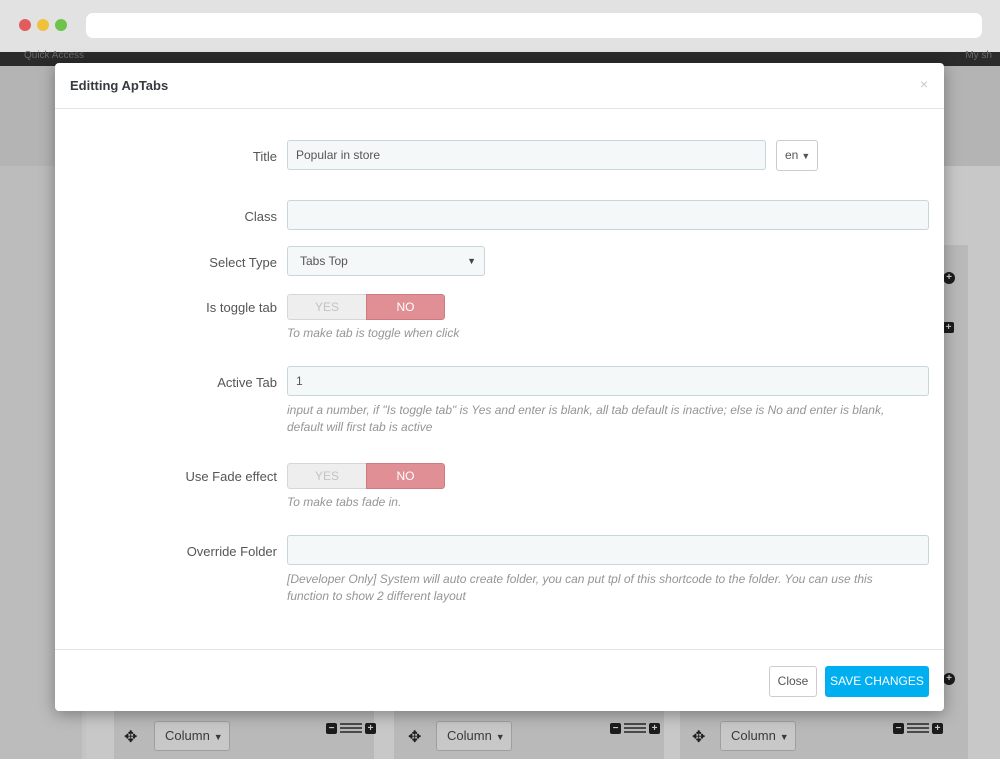 The height and width of the screenshot is (759, 1000). Describe the element at coordinates (344, 502) in the screenshot. I see `fade-effect-help: To make tabs fade in.` at that location.